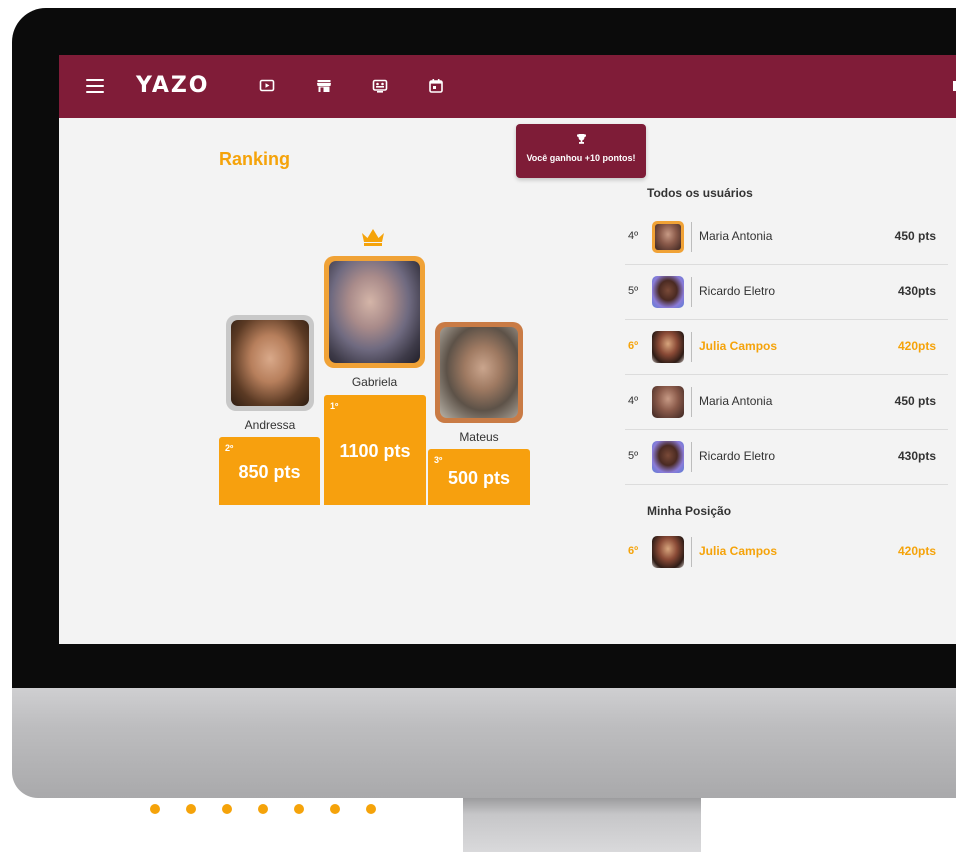 Image resolution: width=956 pixels, height=852 pixels. What do you see at coordinates (229, 448) in the screenshot?
I see `podium-place-second: 2º` at bounding box center [229, 448].